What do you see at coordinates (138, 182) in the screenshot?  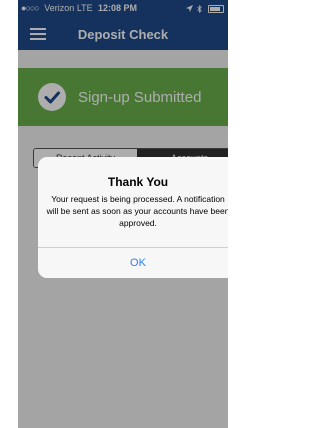 I see `alert-title: Thank You` at bounding box center [138, 182].